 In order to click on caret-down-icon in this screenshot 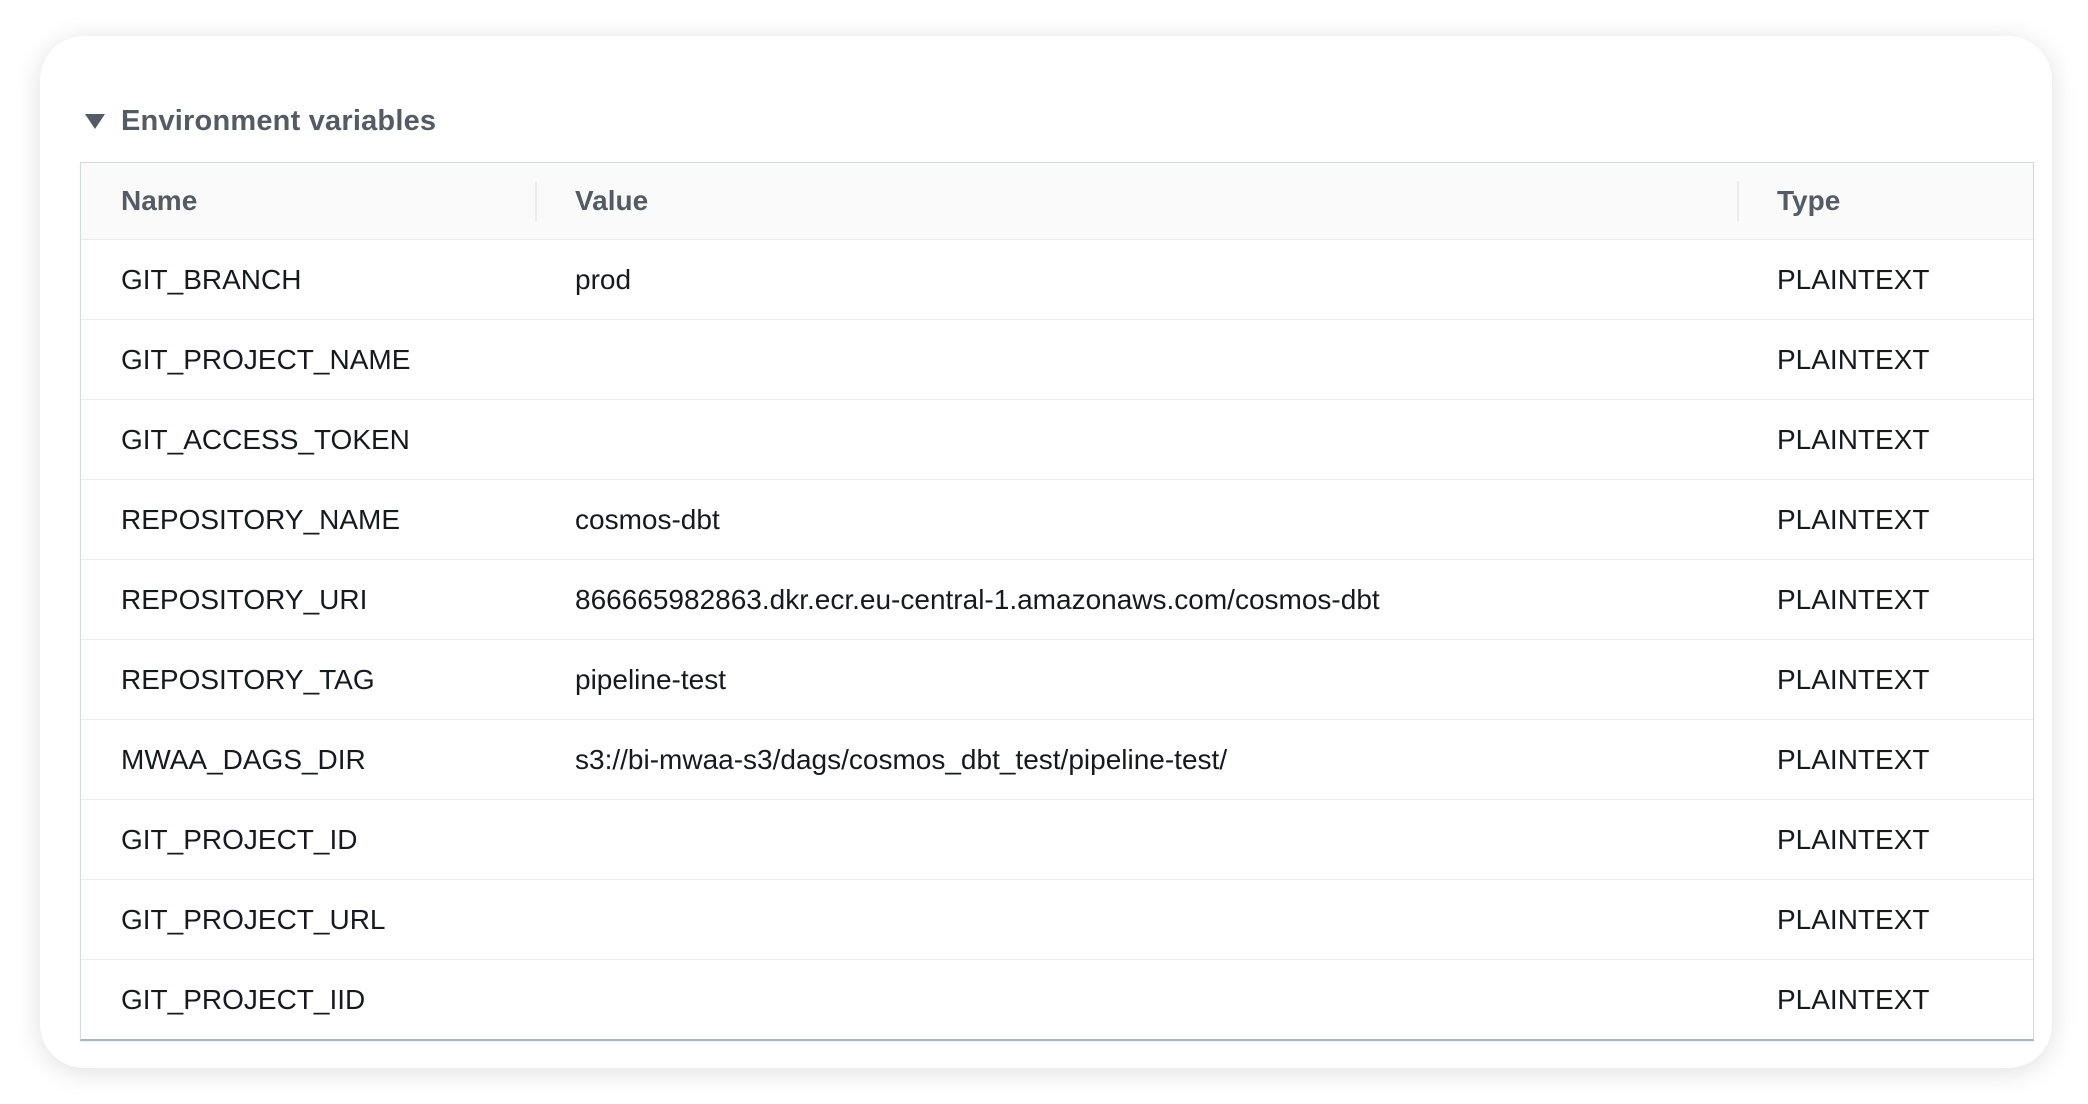, I will do `click(95, 121)`.